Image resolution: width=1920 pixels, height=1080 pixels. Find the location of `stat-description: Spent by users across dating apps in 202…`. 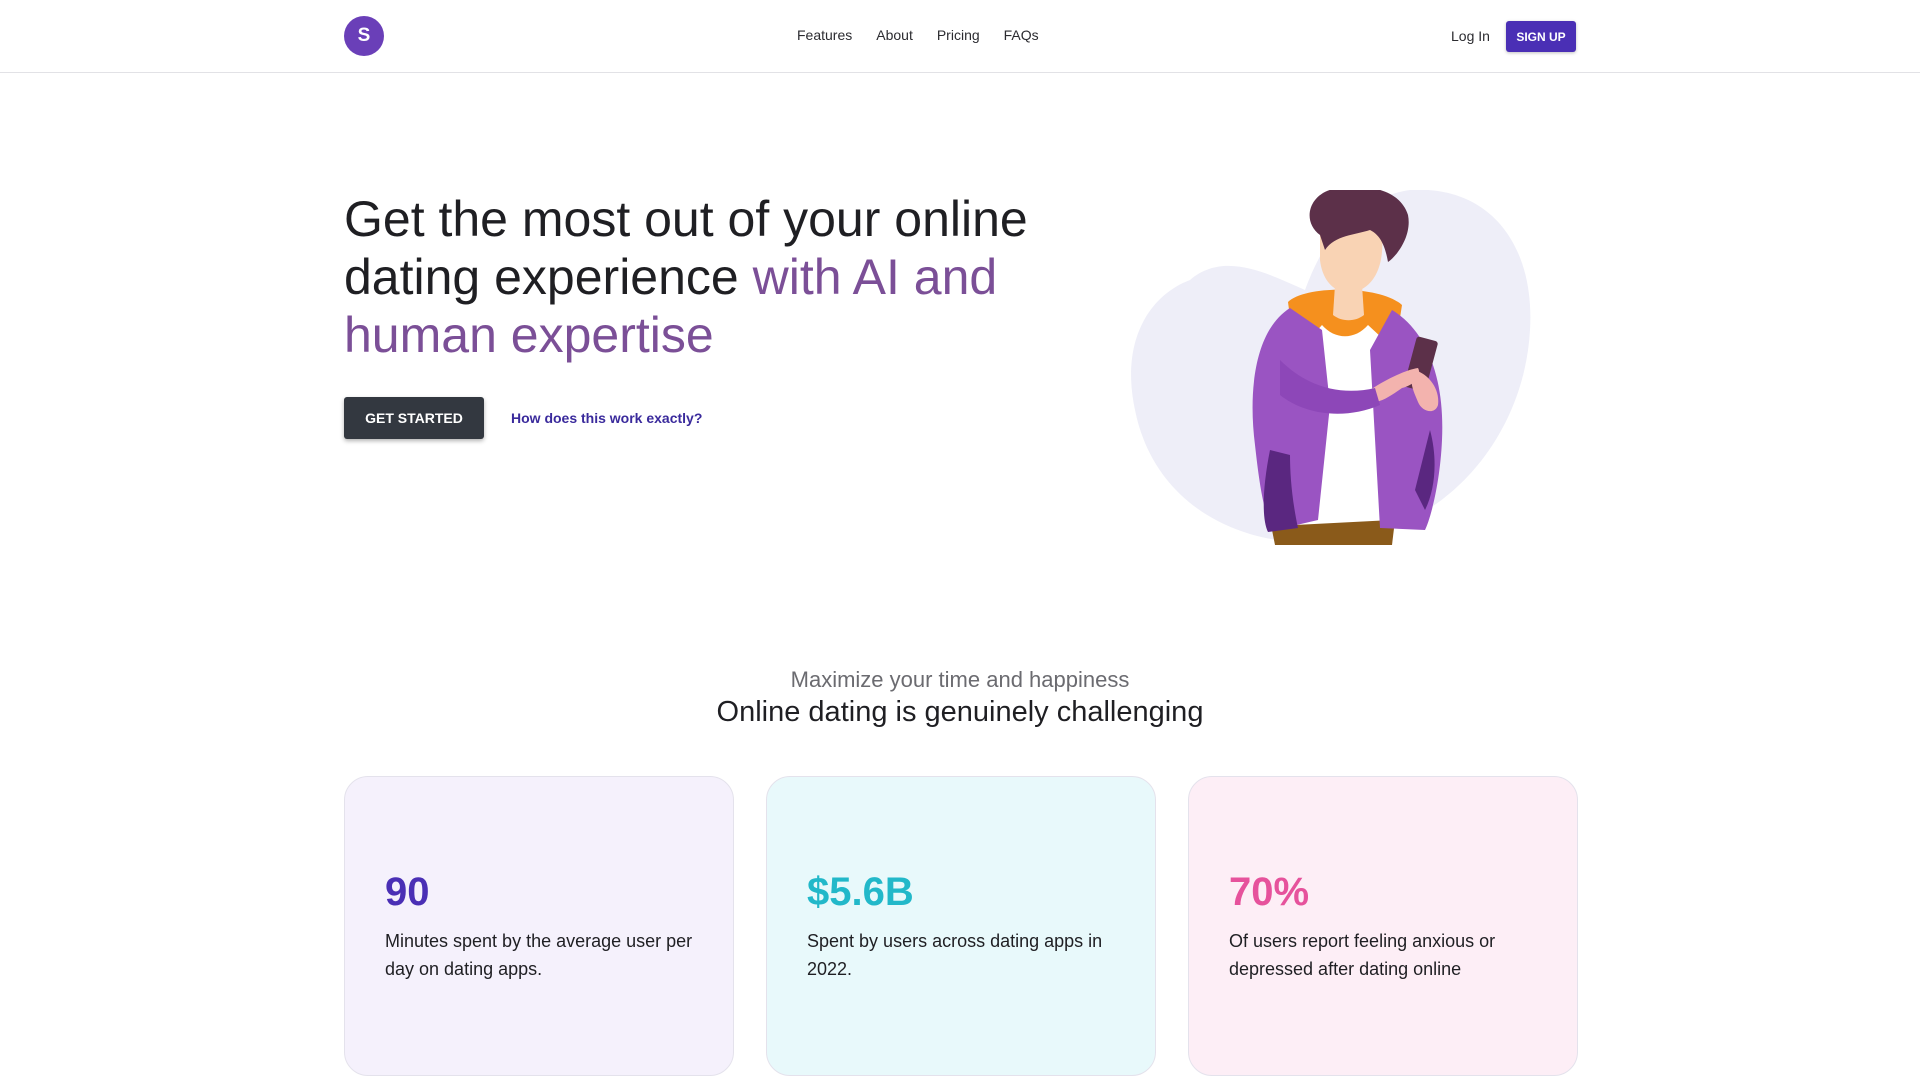

stat-description: Spent by users across dating apps in 202… is located at coordinates (955, 955).